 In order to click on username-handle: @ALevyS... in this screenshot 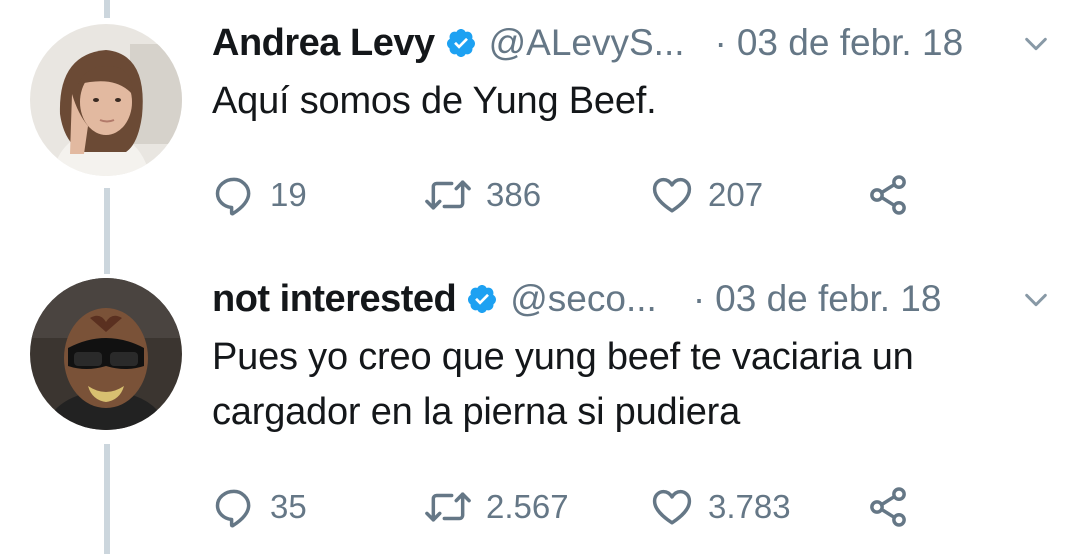, I will do `click(587, 43)`.